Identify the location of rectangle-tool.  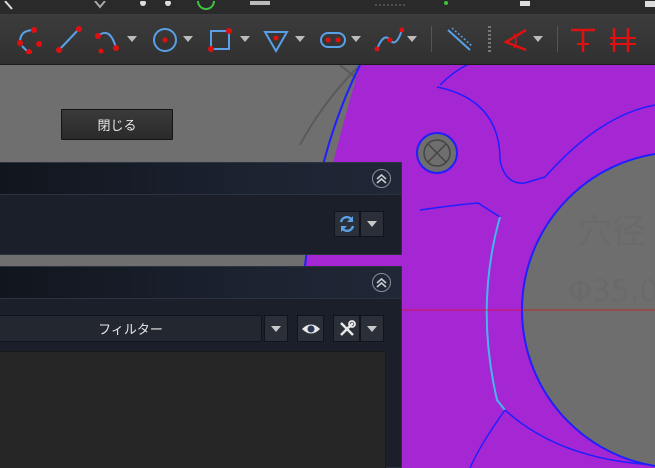
(228, 39).